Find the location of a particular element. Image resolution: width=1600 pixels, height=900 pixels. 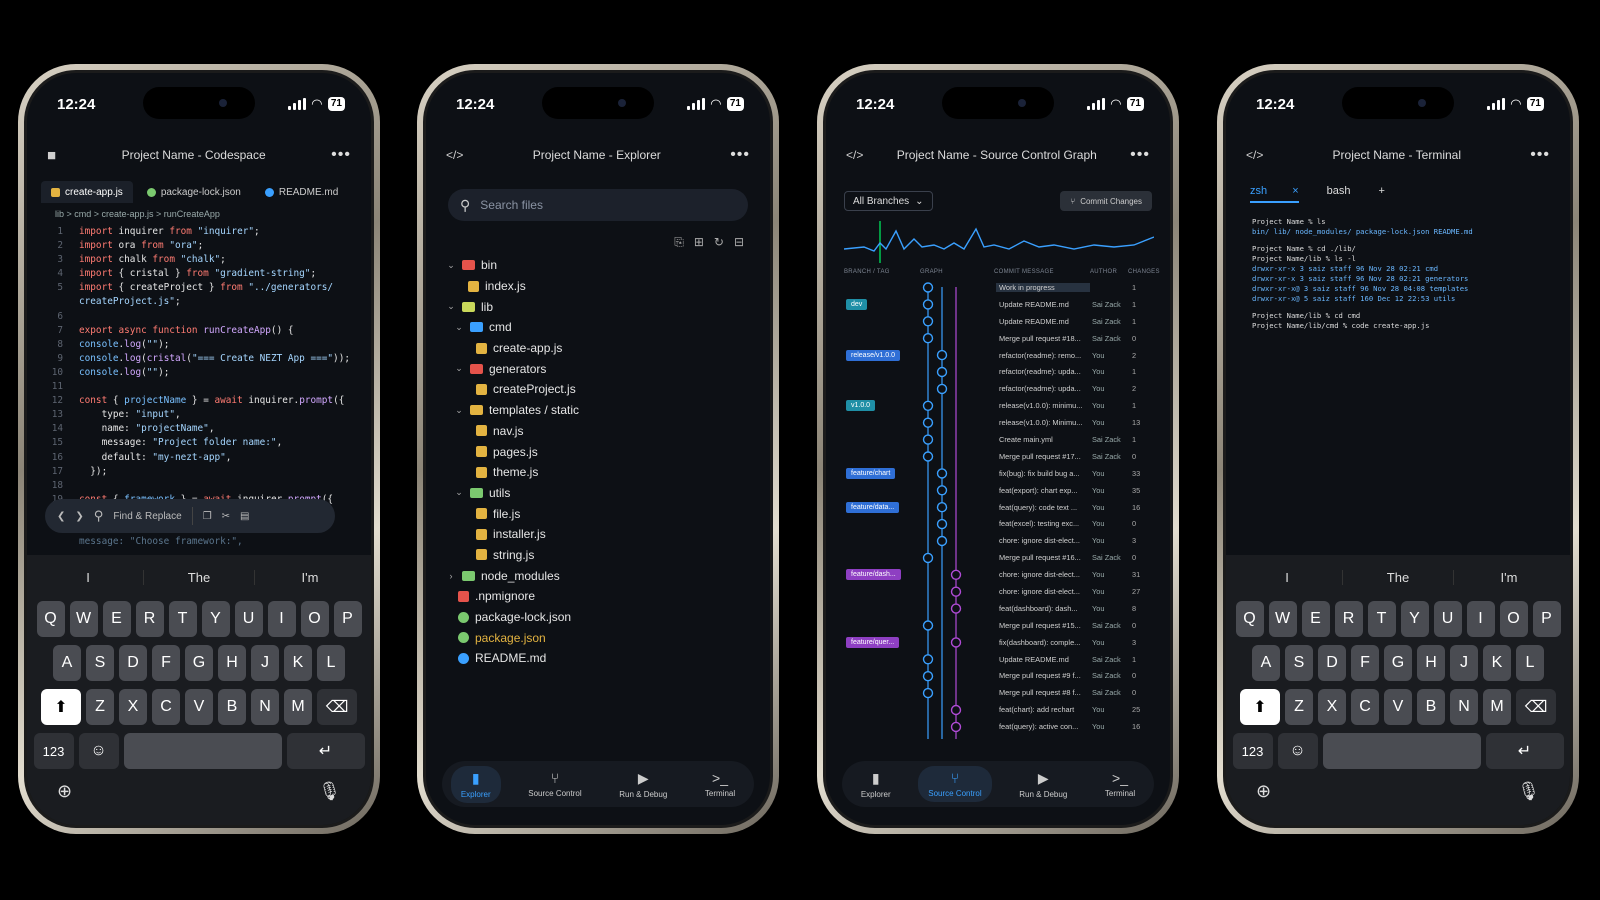

tree-file: nav.js is located at coordinates (603, 431).